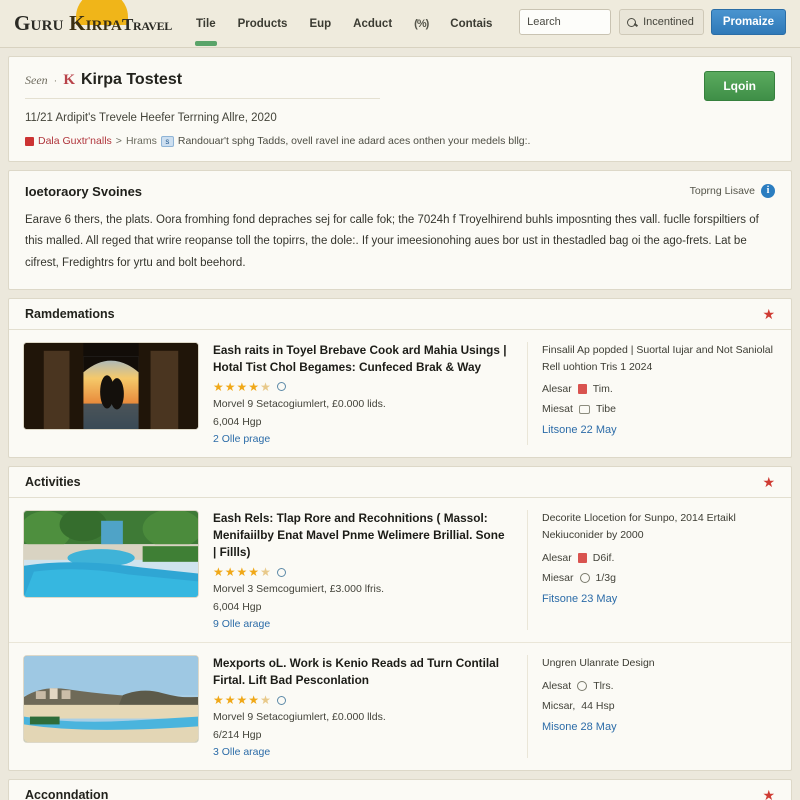 Image resolution: width=800 pixels, height=800 pixels. What do you see at coordinates (400, 80) in the screenshot?
I see `breadcrumb: Seen · K Kirpa Tostest` at bounding box center [400, 80].